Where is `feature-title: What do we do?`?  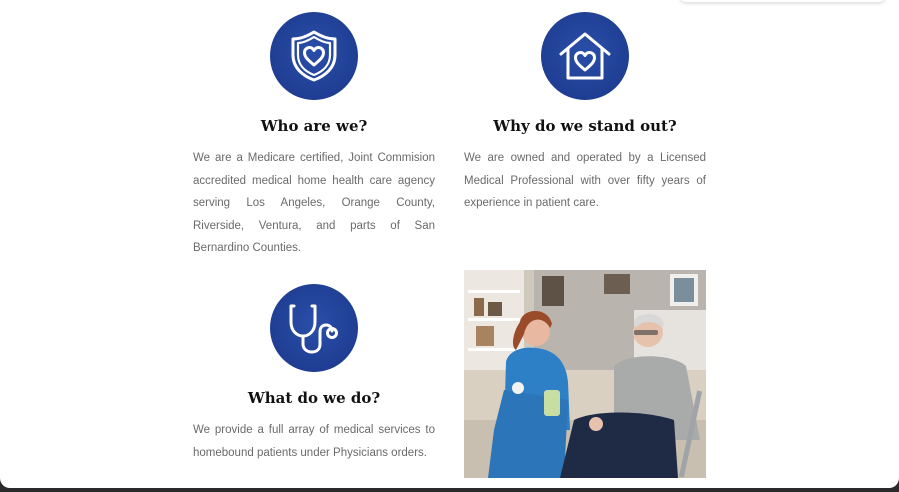
feature-title: What do we do? is located at coordinates (314, 398).